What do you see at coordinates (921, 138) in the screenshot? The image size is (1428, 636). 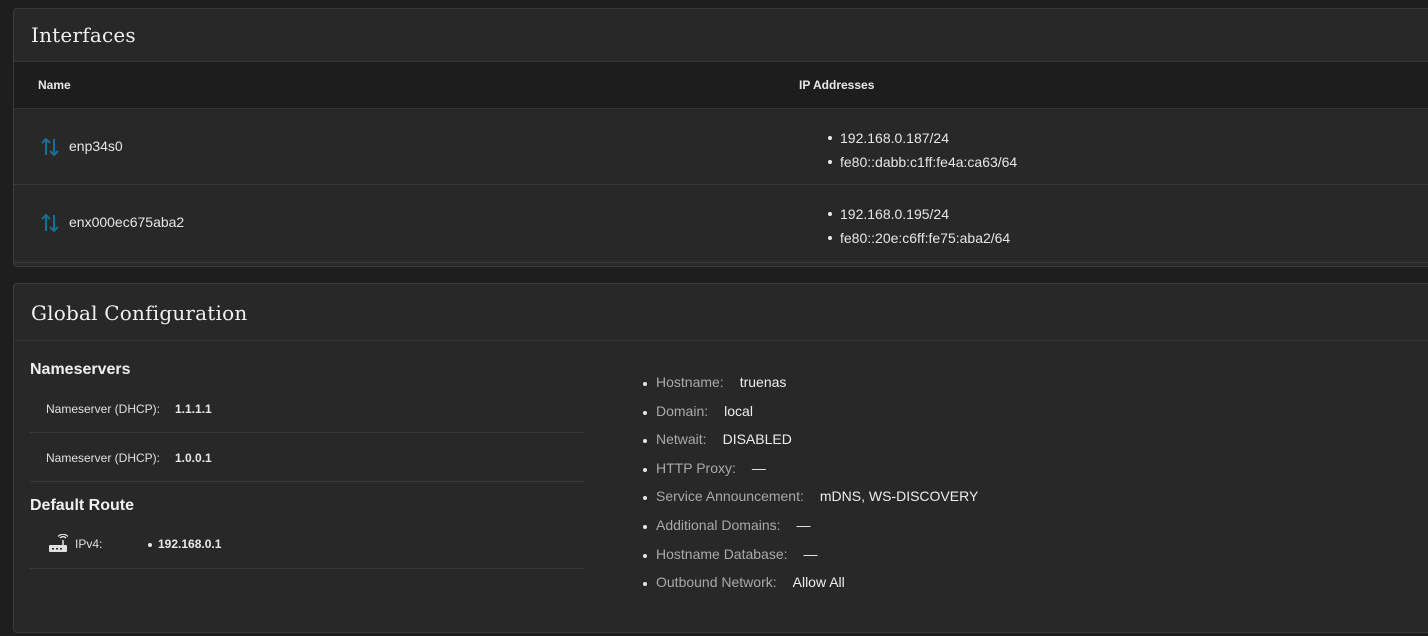 I see `ip-address: 192.168.0.187/24` at bounding box center [921, 138].